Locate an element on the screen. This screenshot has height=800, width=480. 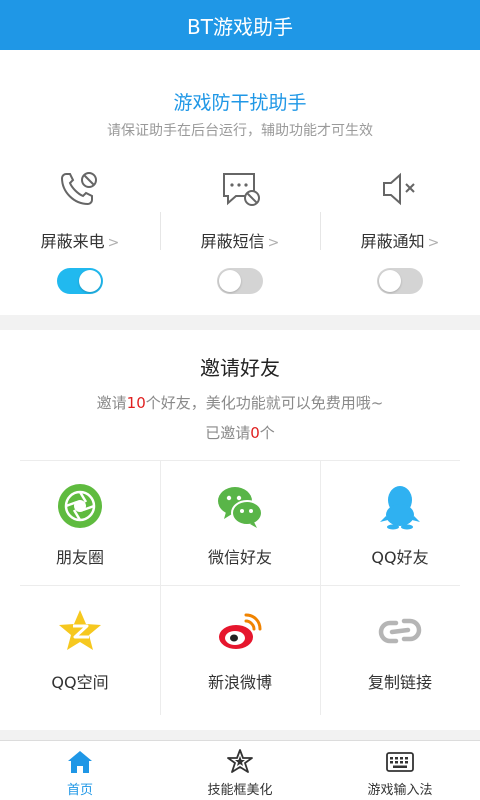
feature-block-sms: 屏蔽短信 > is located at coordinates (240, 233).